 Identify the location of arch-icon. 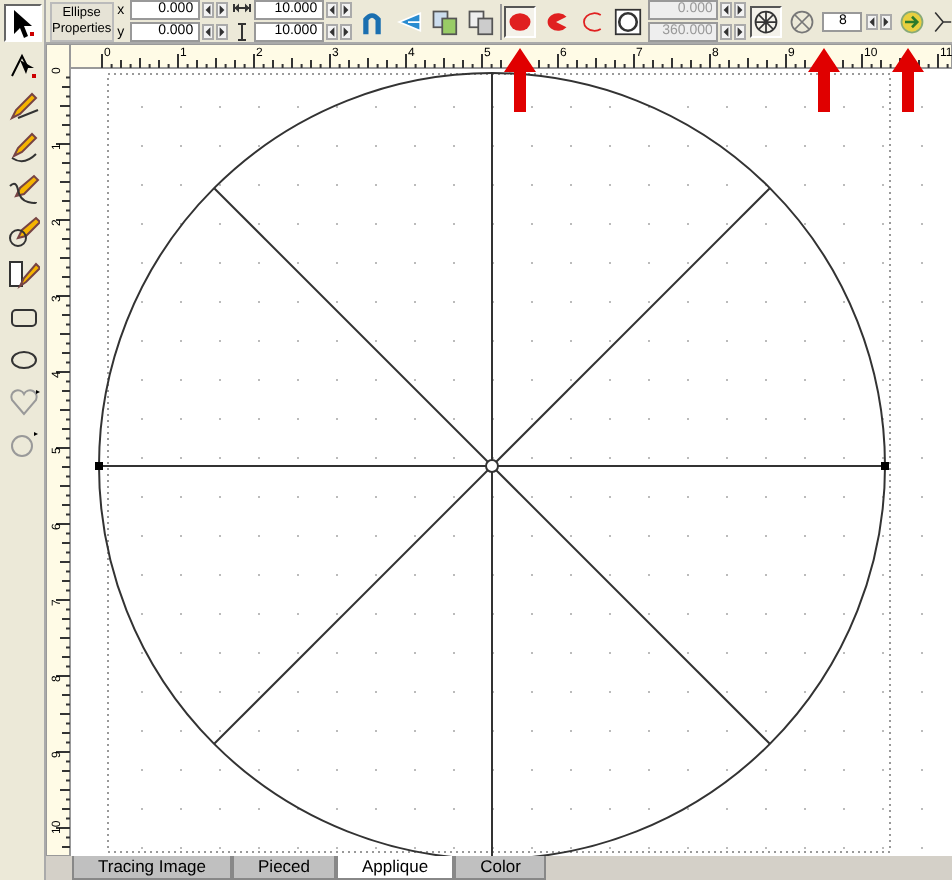
(371, 21).